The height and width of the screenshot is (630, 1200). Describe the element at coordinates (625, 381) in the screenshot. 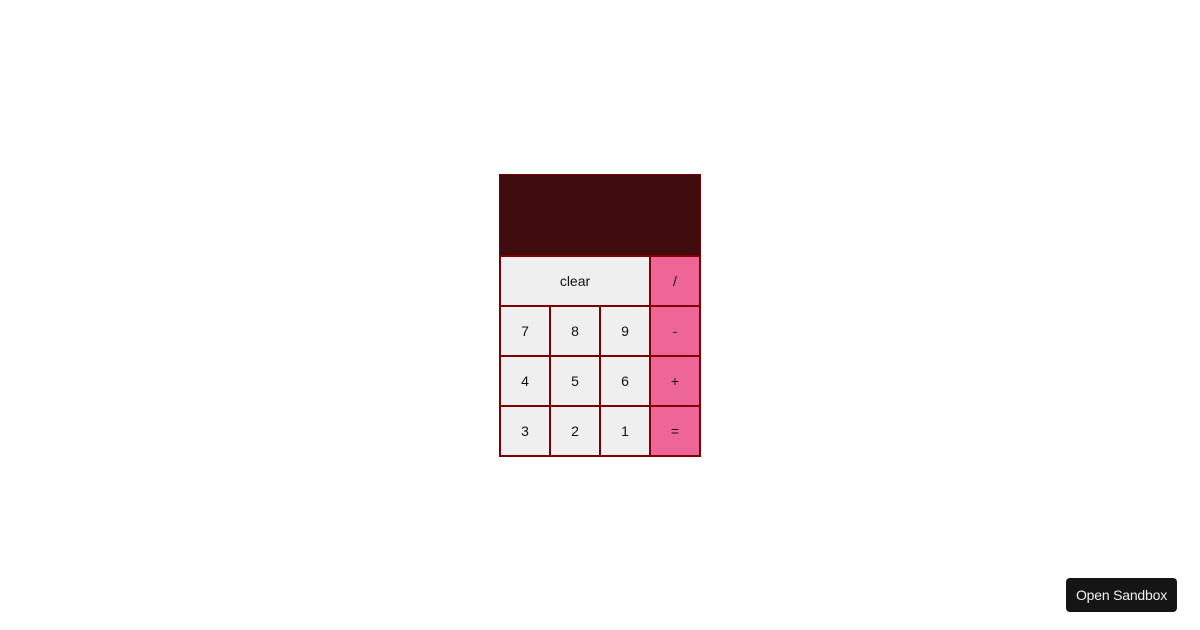

I see `digit-6-button: 6` at that location.